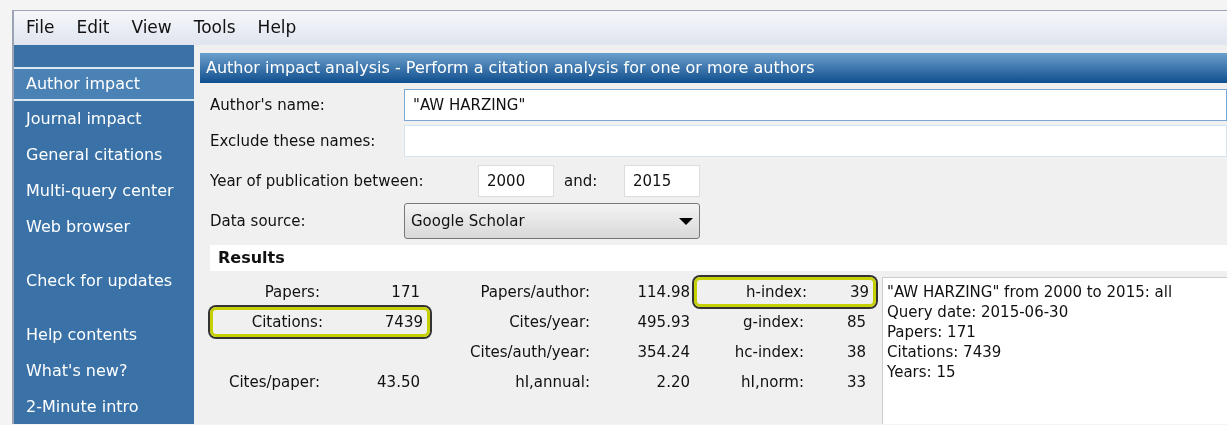 Image resolution: width=1227 pixels, height=425 pixels. Describe the element at coordinates (552, 221) in the screenshot. I see `data-source-dropdown: Google Scholar` at that location.